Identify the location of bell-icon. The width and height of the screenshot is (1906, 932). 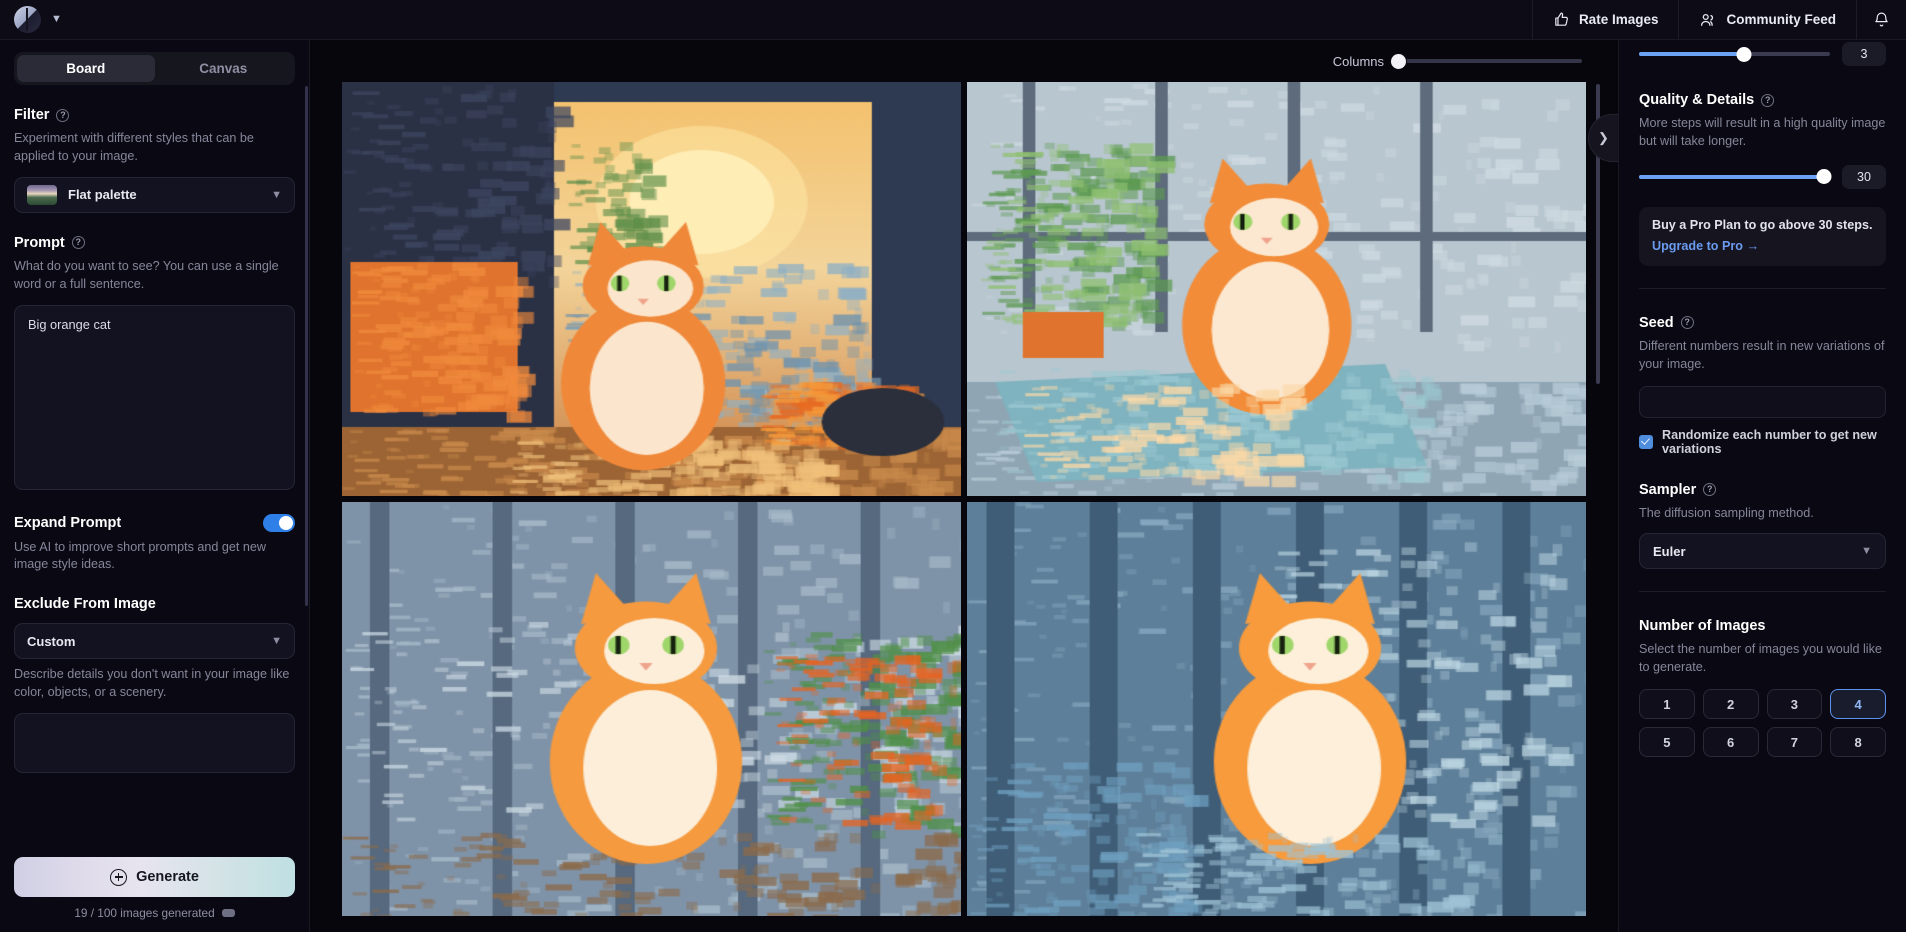
(1881, 19).